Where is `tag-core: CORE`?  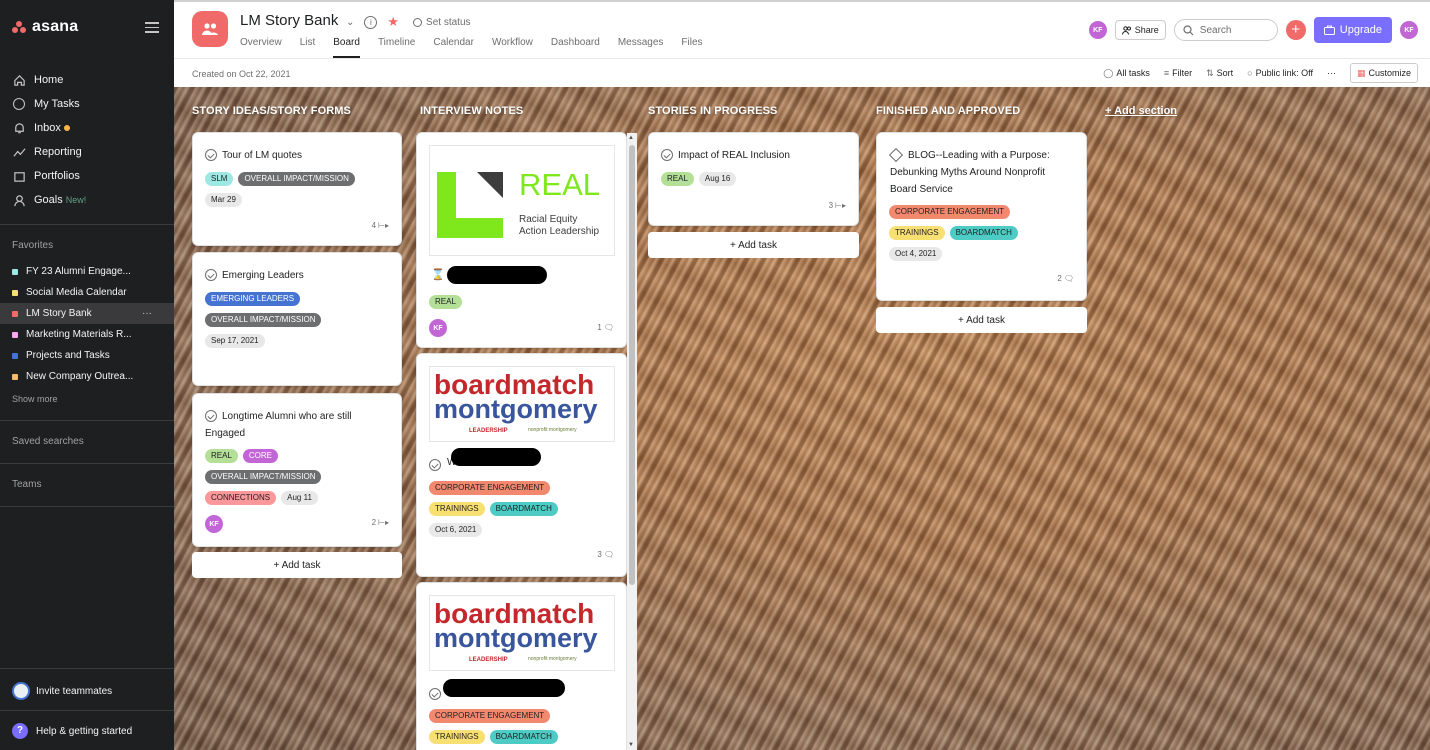
tag-core: CORE is located at coordinates (260, 456).